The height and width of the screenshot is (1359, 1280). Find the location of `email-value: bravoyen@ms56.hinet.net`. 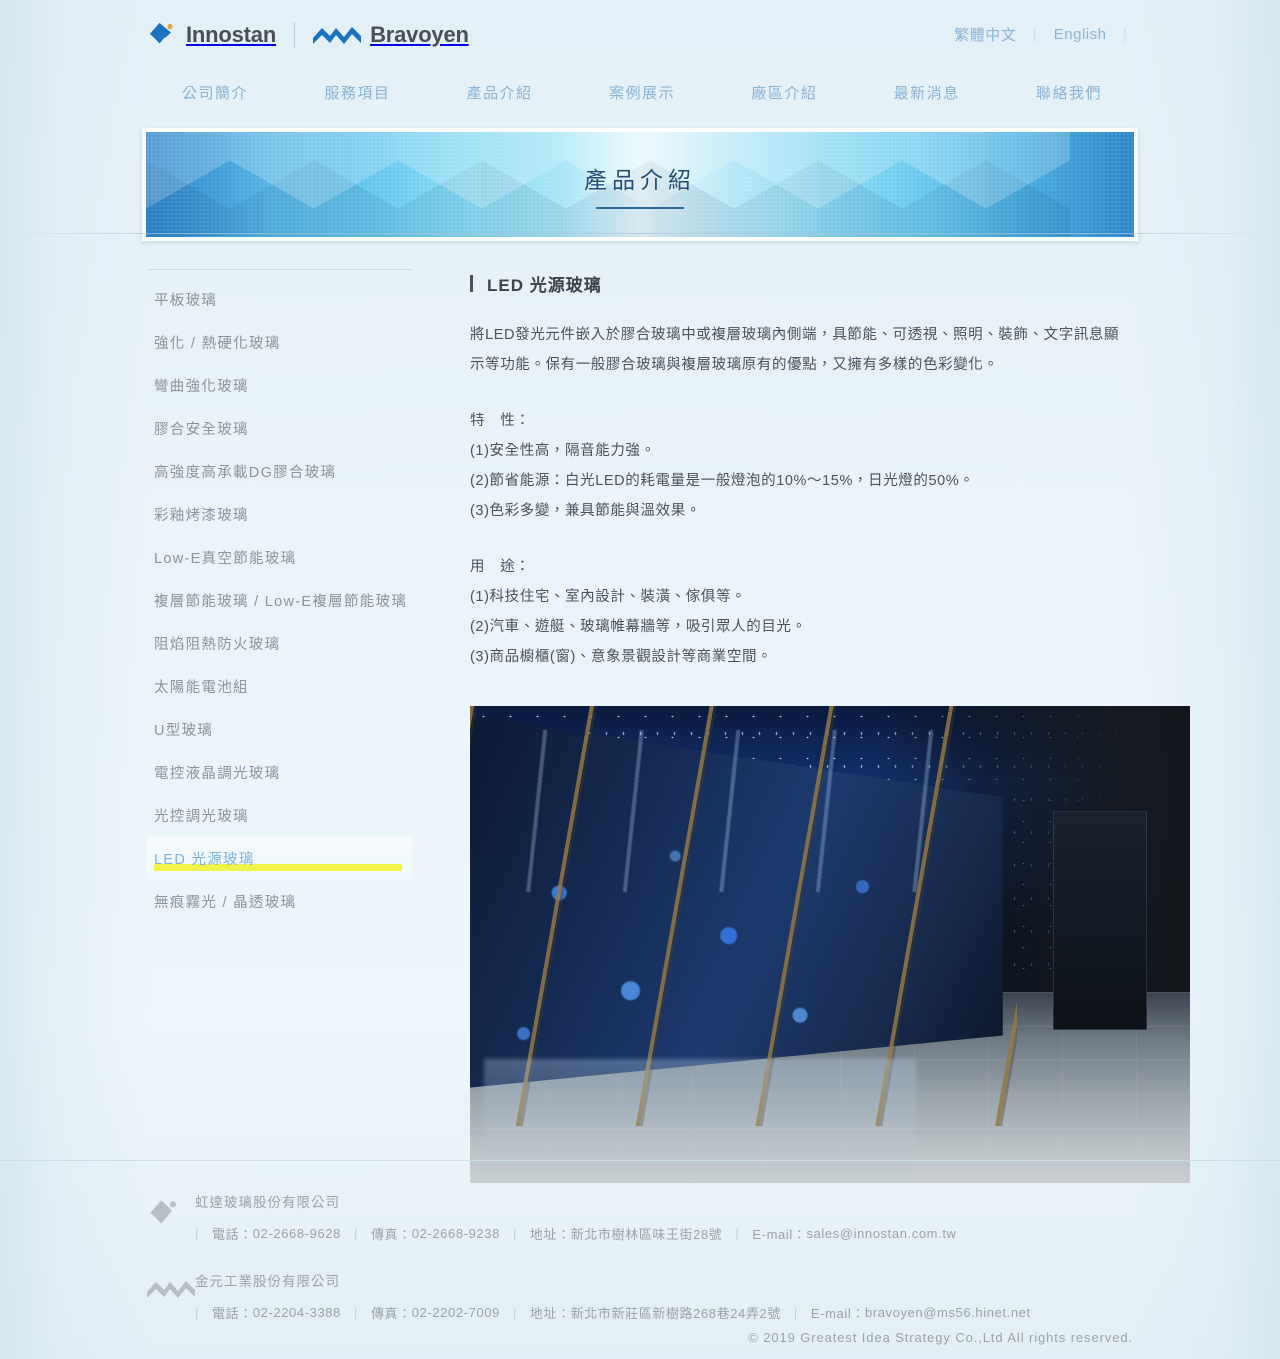

email-value: bravoyen@ms56.hinet.net is located at coordinates (948, 1312).